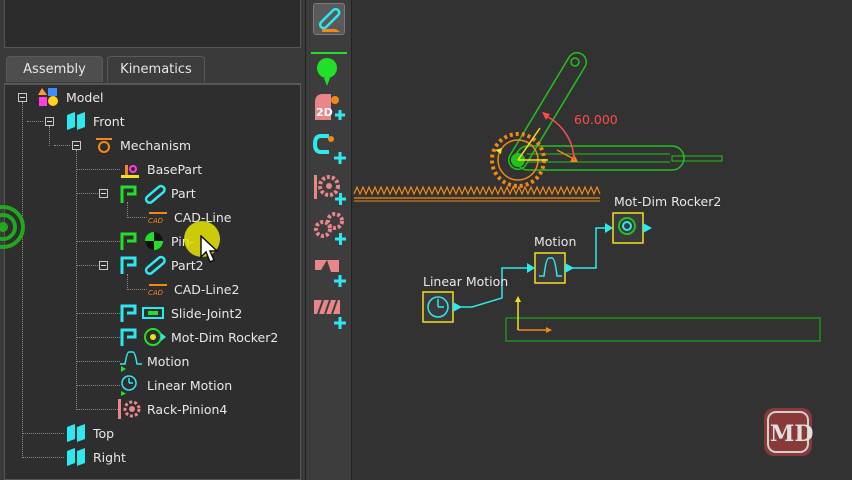 Image resolution: width=852 pixels, height=480 pixels. Describe the element at coordinates (143, 241) in the screenshot. I see `pin-joint-icon` at that location.